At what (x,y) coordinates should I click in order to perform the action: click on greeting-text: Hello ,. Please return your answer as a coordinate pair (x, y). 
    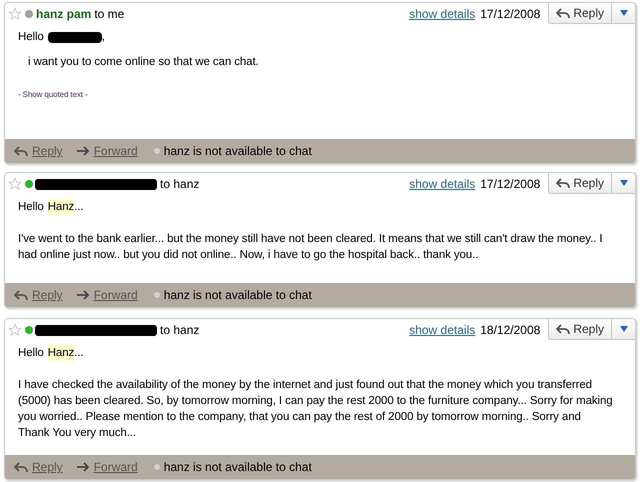
    Looking at the image, I should click on (62, 37).